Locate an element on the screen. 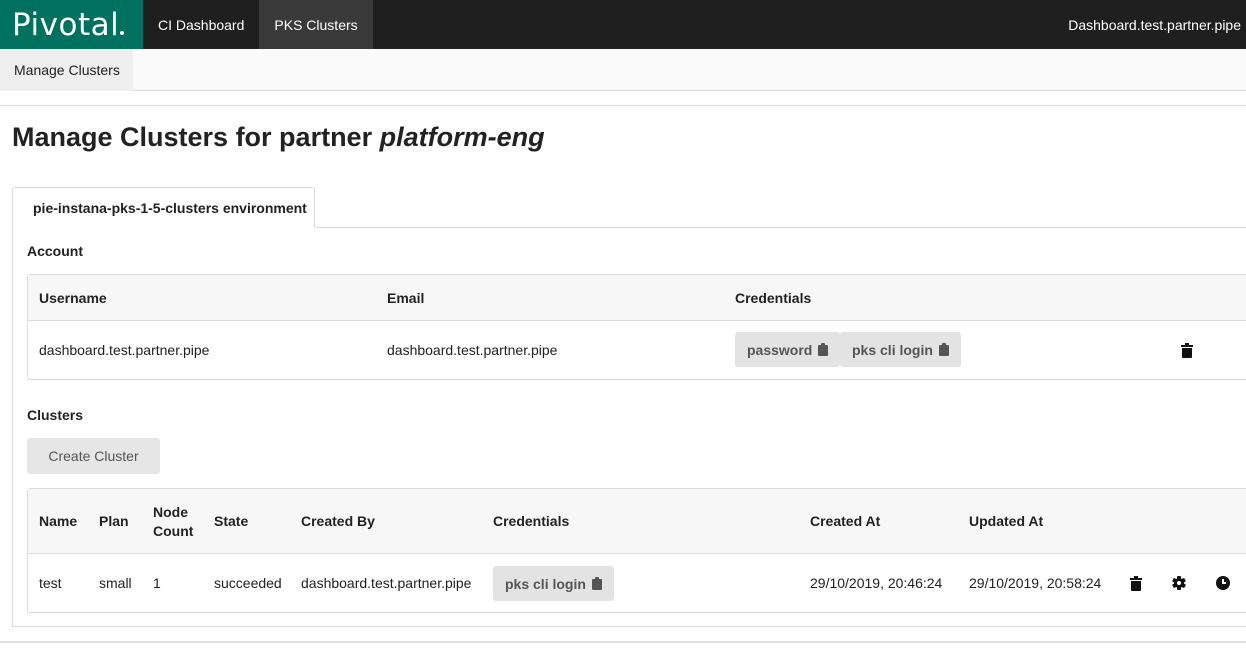  page-title-prefix: Manage Clusters for partner is located at coordinates (192, 137).